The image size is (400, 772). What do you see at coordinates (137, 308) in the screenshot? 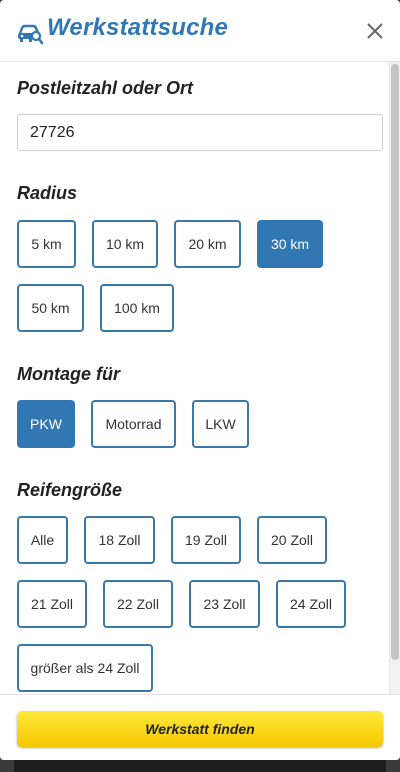
I see `radius-option-100km: 100 km` at bounding box center [137, 308].